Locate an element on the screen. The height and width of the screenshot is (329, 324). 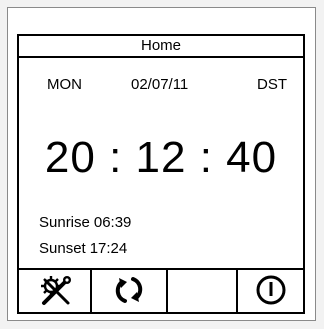
power-icon is located at coordinates (271, 292).